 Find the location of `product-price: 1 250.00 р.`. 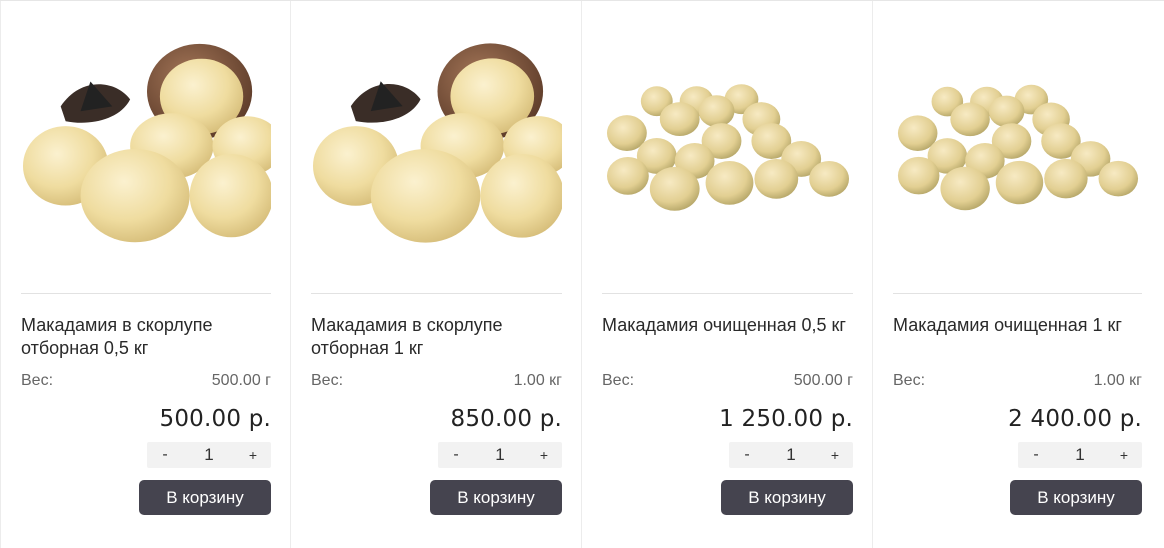

product-price: 1 250.00 р. is located at coordinates (786, 419).